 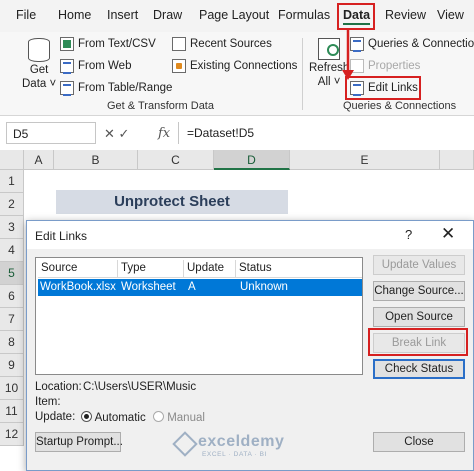 What do you see at coordinates (400, 106) in the screenshot?
I see `queries-connections-group-label: Queries & Connections` at bounding box center [400, 106].